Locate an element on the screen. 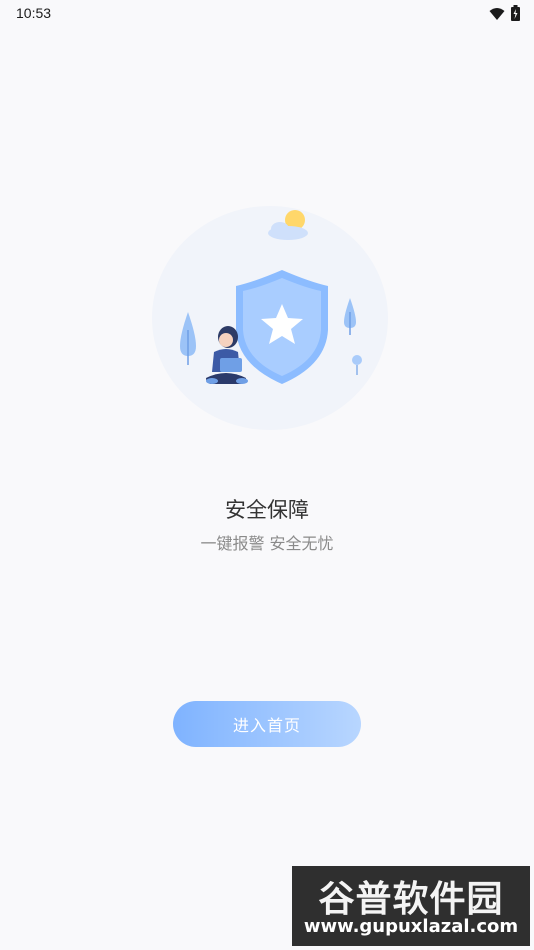 The image size is (534, 950). watermark-logo: 谷普软件园 is located at coordinates (411, 899).